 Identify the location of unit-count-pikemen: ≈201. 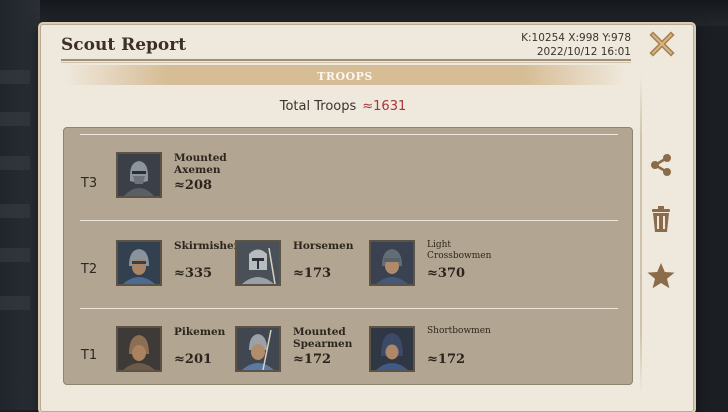
(193, 359).